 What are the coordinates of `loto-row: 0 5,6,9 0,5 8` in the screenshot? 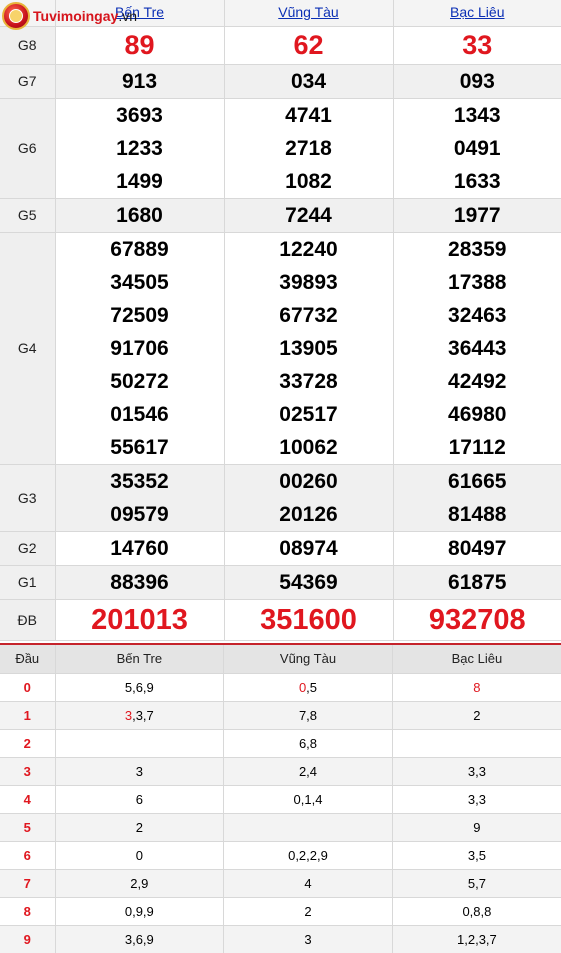 It's located at (280, 687).